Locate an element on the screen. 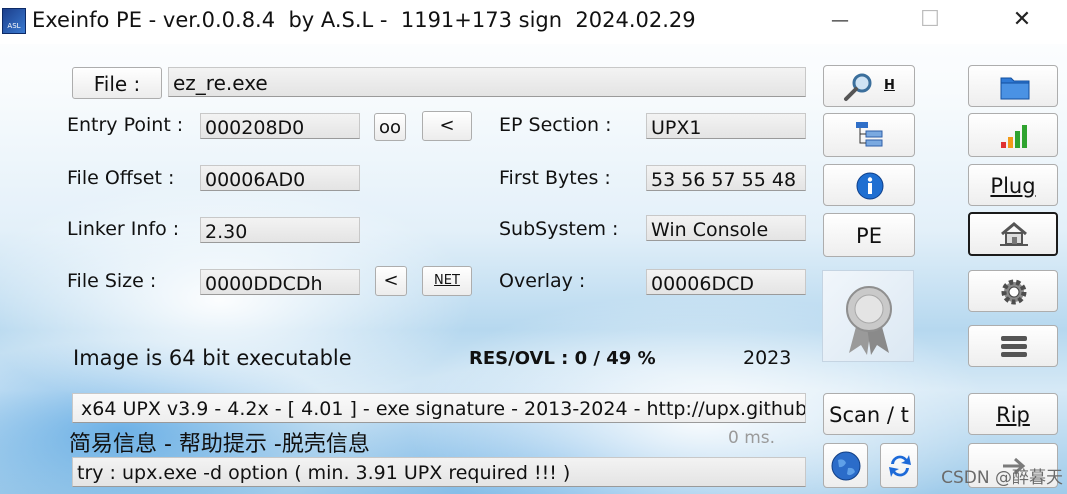 The width and height of the screenshot is (1067, 494). scan-button-label: Scan / t is located at coordinates (869, 415).